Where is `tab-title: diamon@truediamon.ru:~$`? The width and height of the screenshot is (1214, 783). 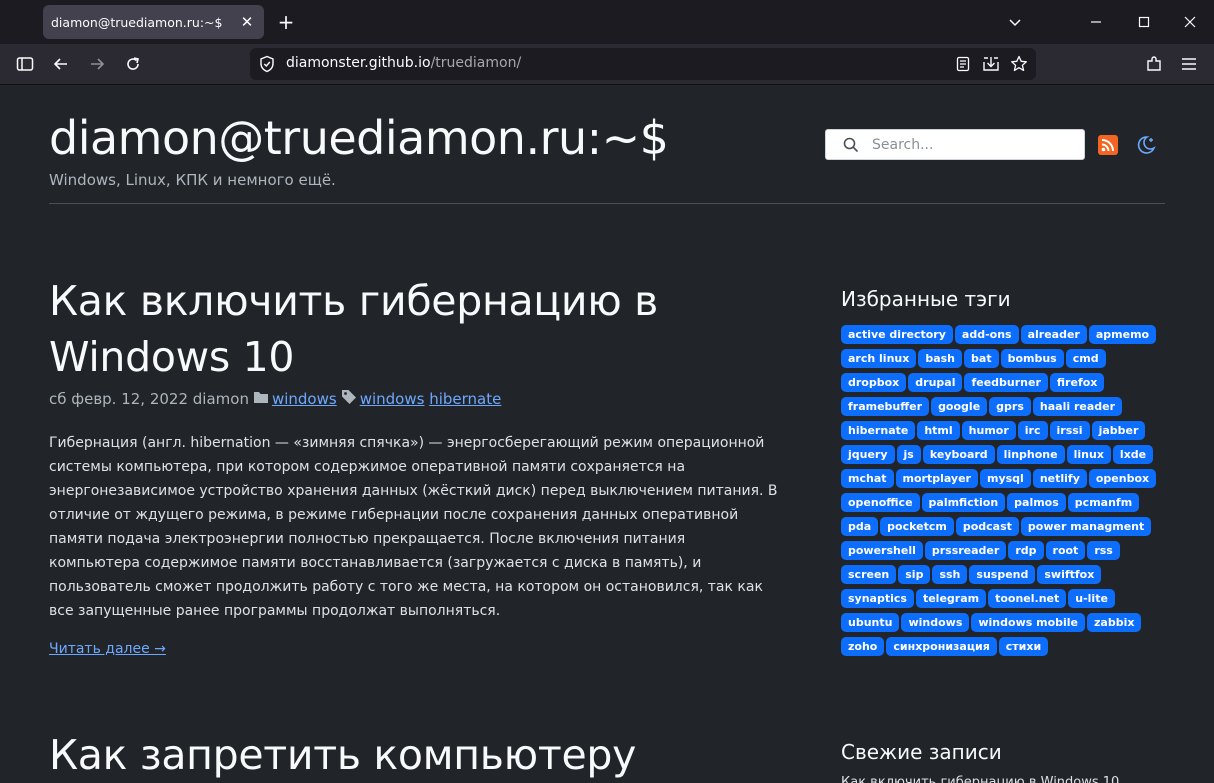 tab-title: diamon@truediamon.ru:~$ is located at coordinates (137, 22).